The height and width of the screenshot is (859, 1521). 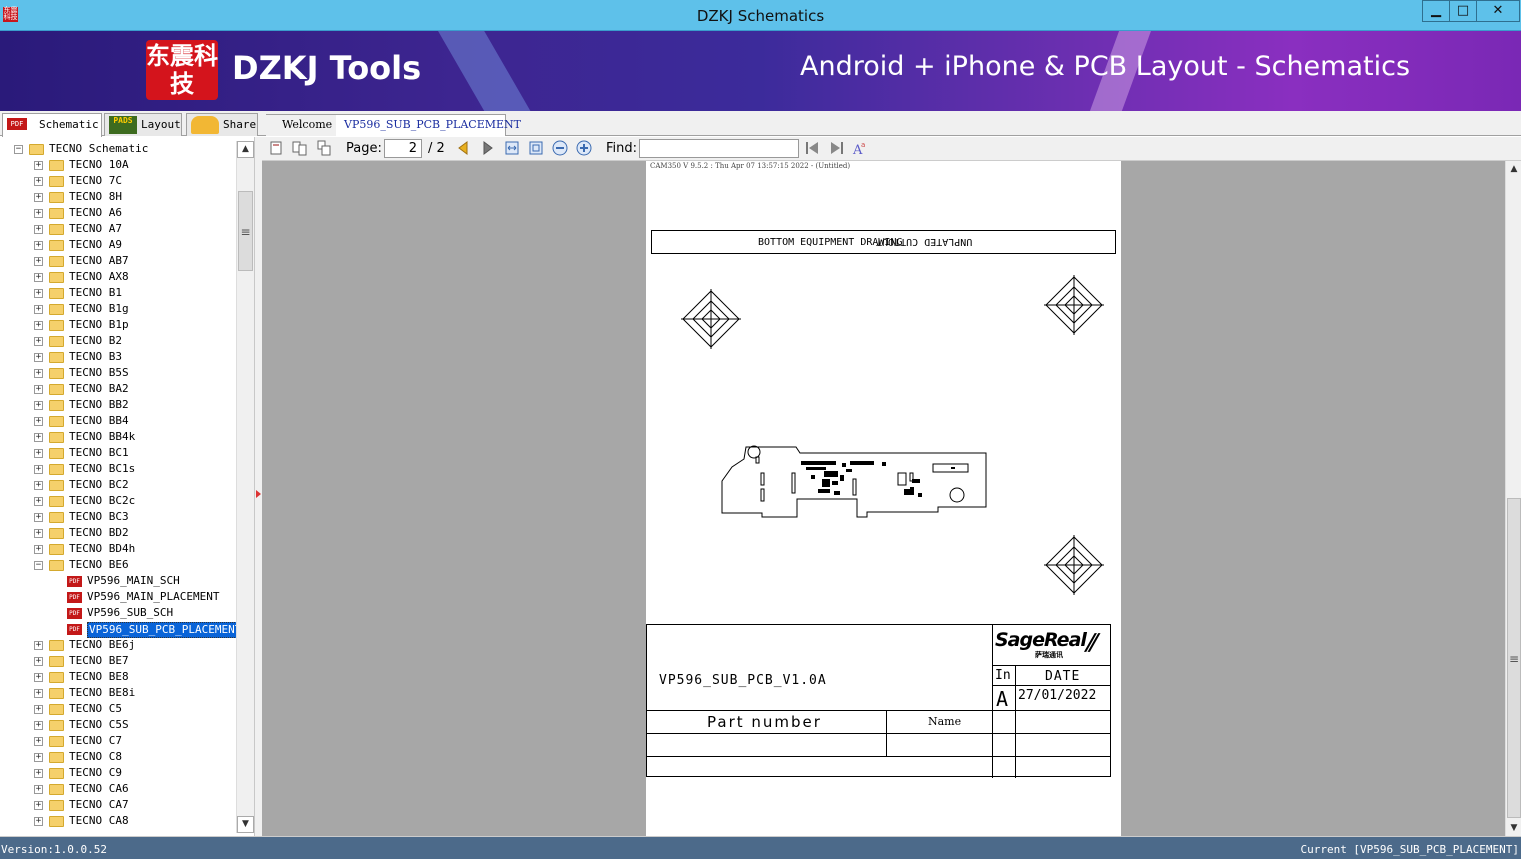 What do you see at coordinates (118, 549) in the screenshot?
I see `tree-folder-item: + TECNO BD4h` at bounding box center [118, 549].